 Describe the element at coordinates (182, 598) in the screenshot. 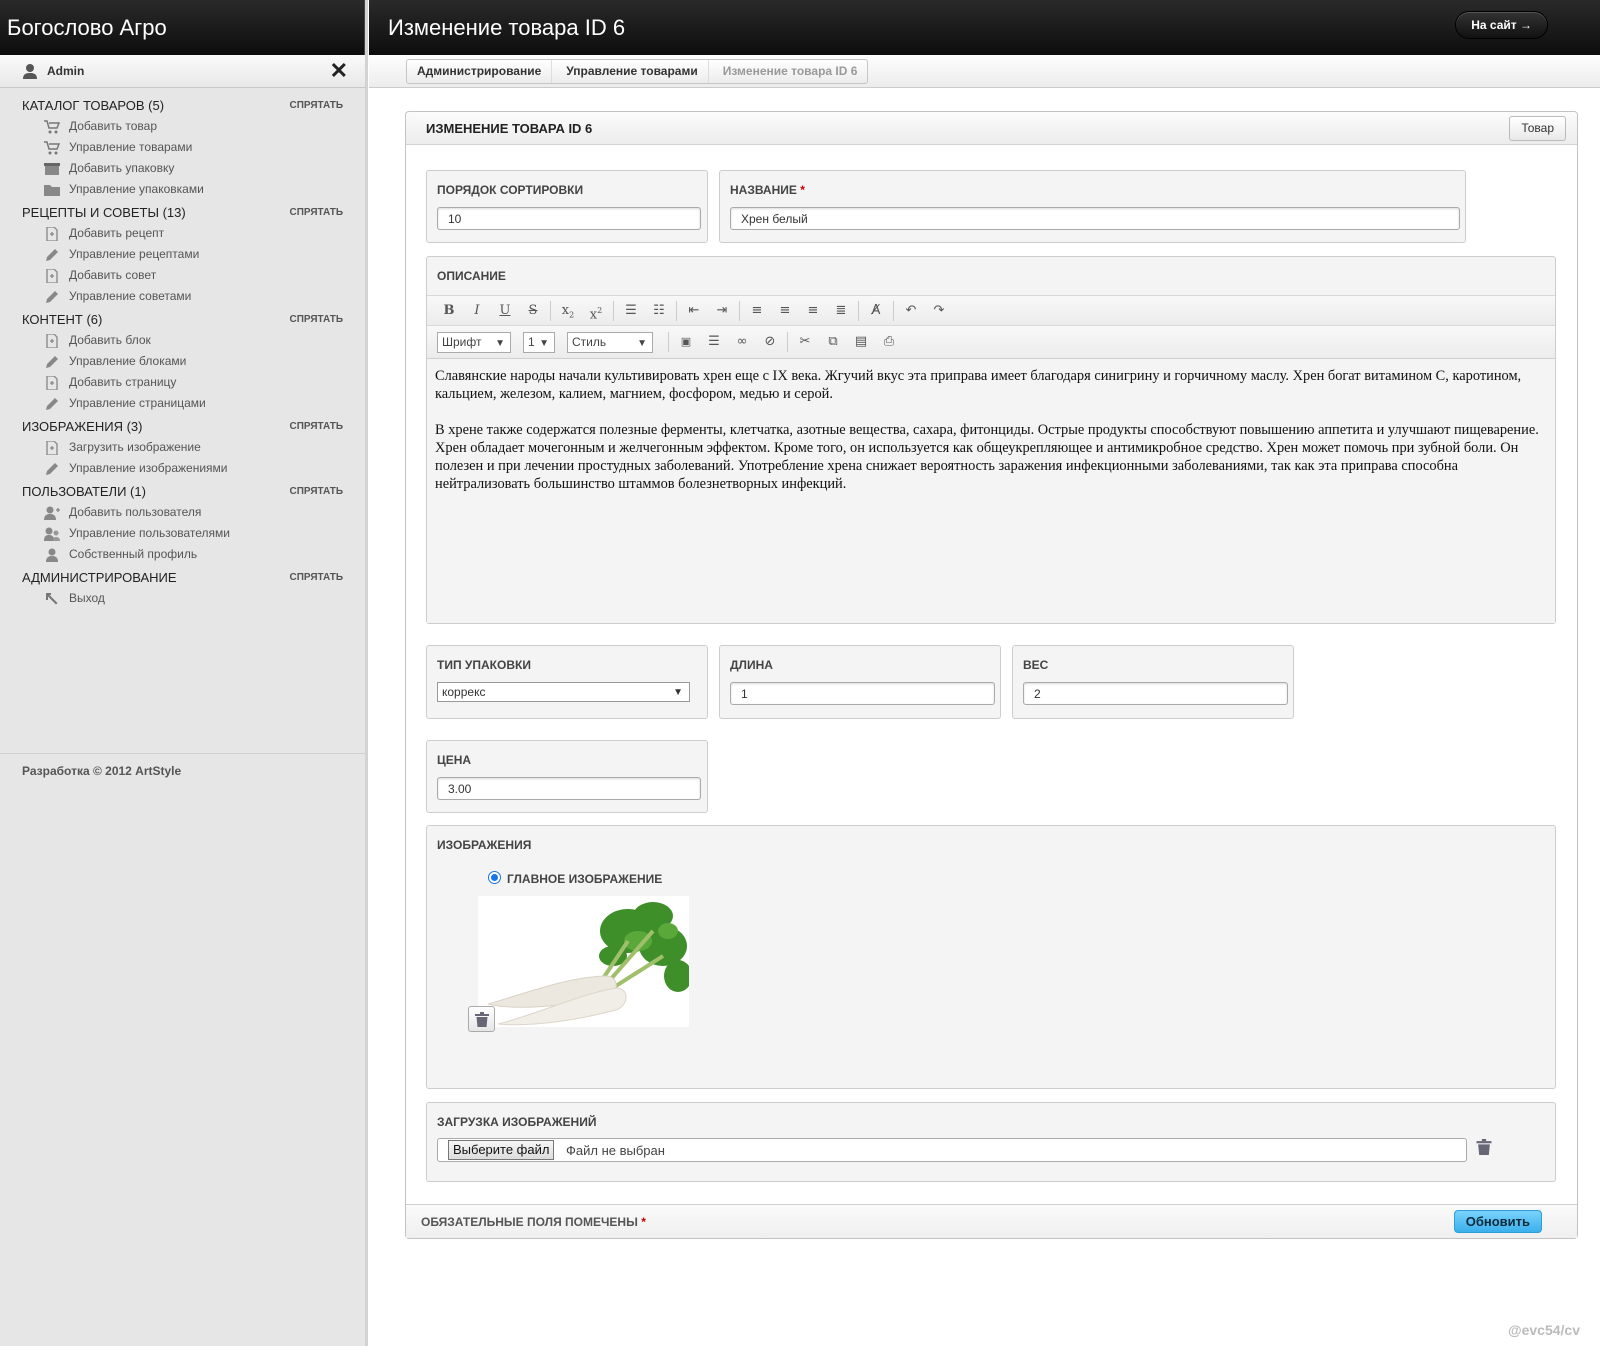

I see `sidebar-item-logout: Выход` at that location.